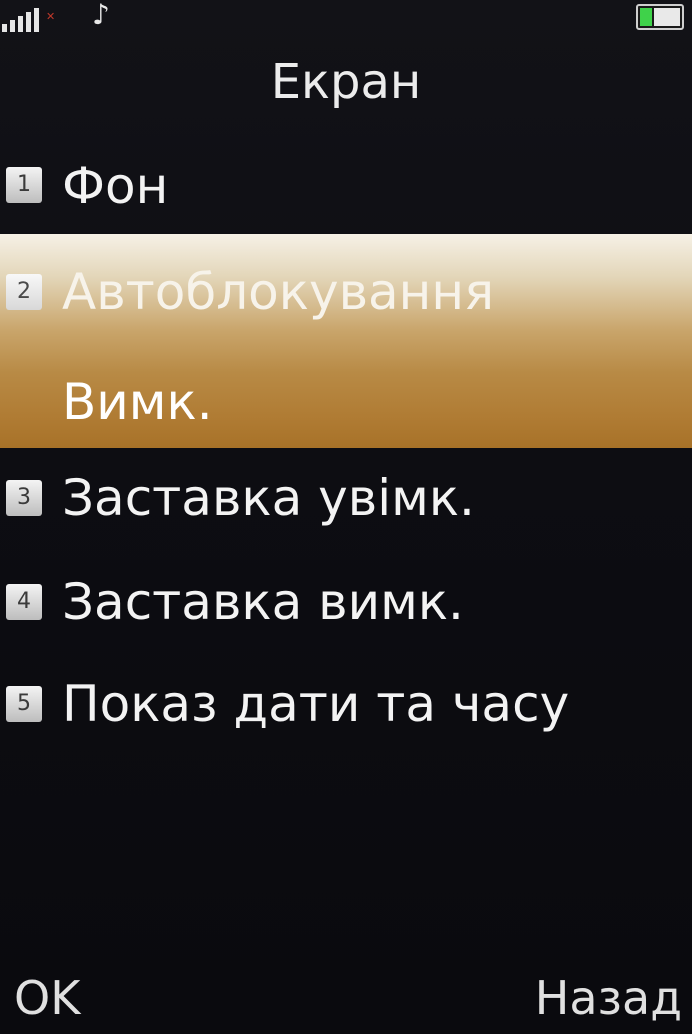 The height and width of the screenshot is (1034, 692). Describe the element at coordinates (278, 292) in the screenshot. I see `menu-item-label: Автоблокування` at that location.